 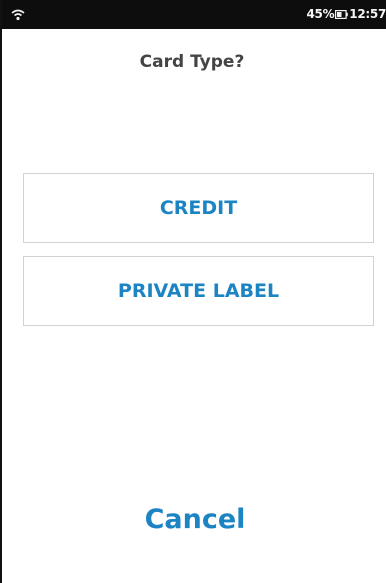 I want to click on status-right: 45% 12:57, so click(x=346, y=14).